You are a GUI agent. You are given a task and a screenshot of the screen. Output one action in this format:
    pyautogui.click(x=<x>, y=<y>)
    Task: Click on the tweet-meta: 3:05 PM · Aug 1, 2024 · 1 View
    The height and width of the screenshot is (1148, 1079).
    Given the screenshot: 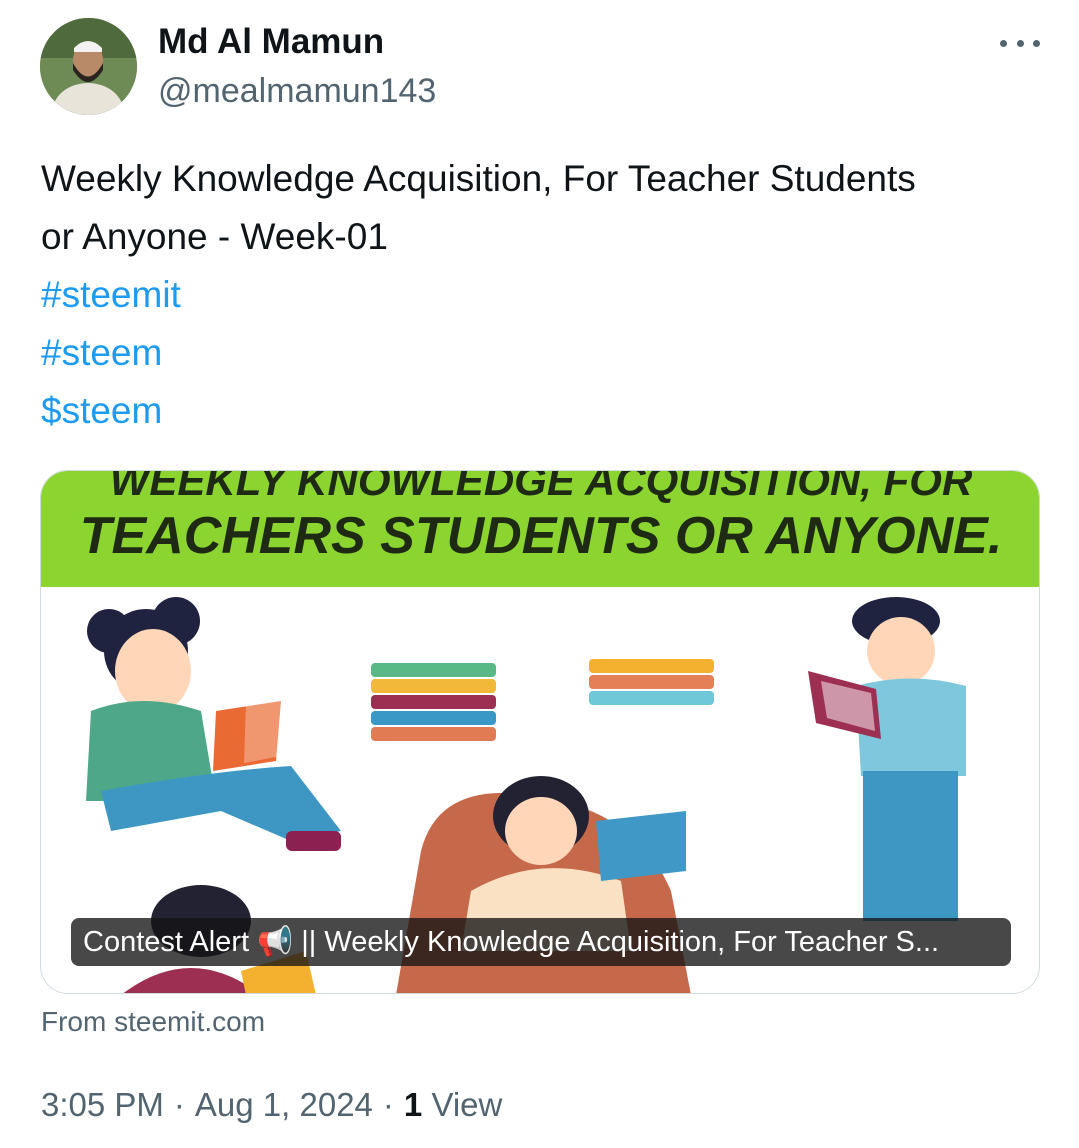 What is the action you would take?
    pyautogui.click(x=271, y=1105)
    